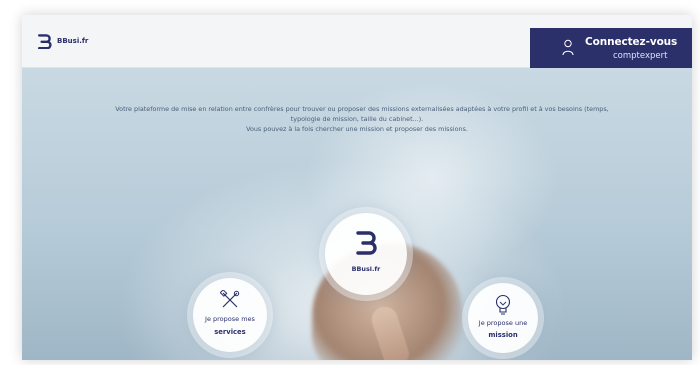 The width and height of the screenshot is (700, 365). Describe the element at coordinates (503, 335) in the screenshot. I see `offer-mission-line-2: mission` at that location.